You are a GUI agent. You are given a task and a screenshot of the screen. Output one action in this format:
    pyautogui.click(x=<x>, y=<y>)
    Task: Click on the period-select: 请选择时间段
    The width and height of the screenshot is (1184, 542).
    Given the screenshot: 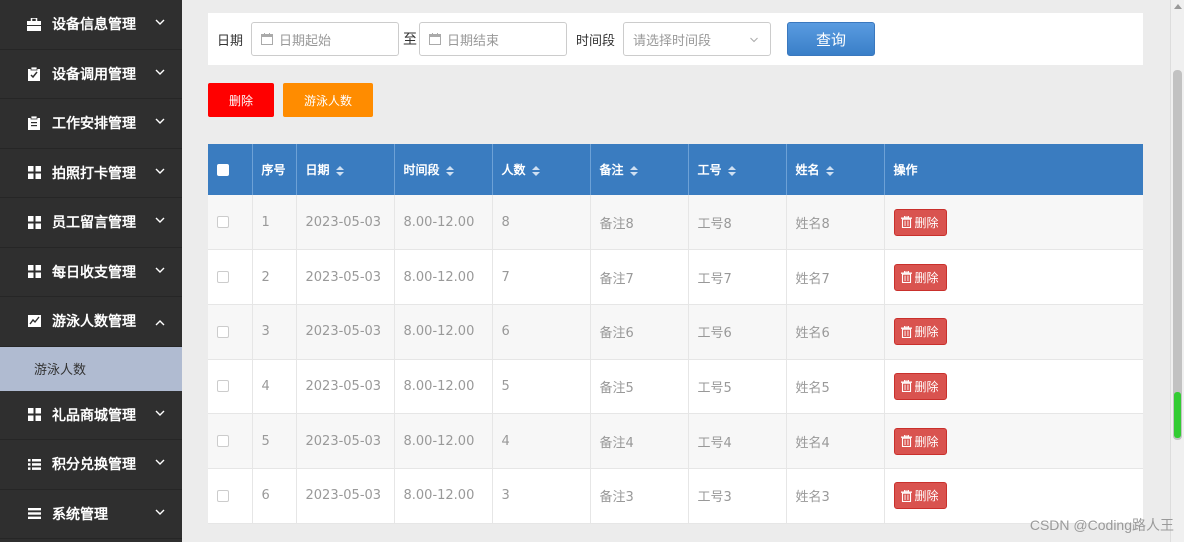 What is the action you would take?
    pyautogui.click(x=697, y=39)
    